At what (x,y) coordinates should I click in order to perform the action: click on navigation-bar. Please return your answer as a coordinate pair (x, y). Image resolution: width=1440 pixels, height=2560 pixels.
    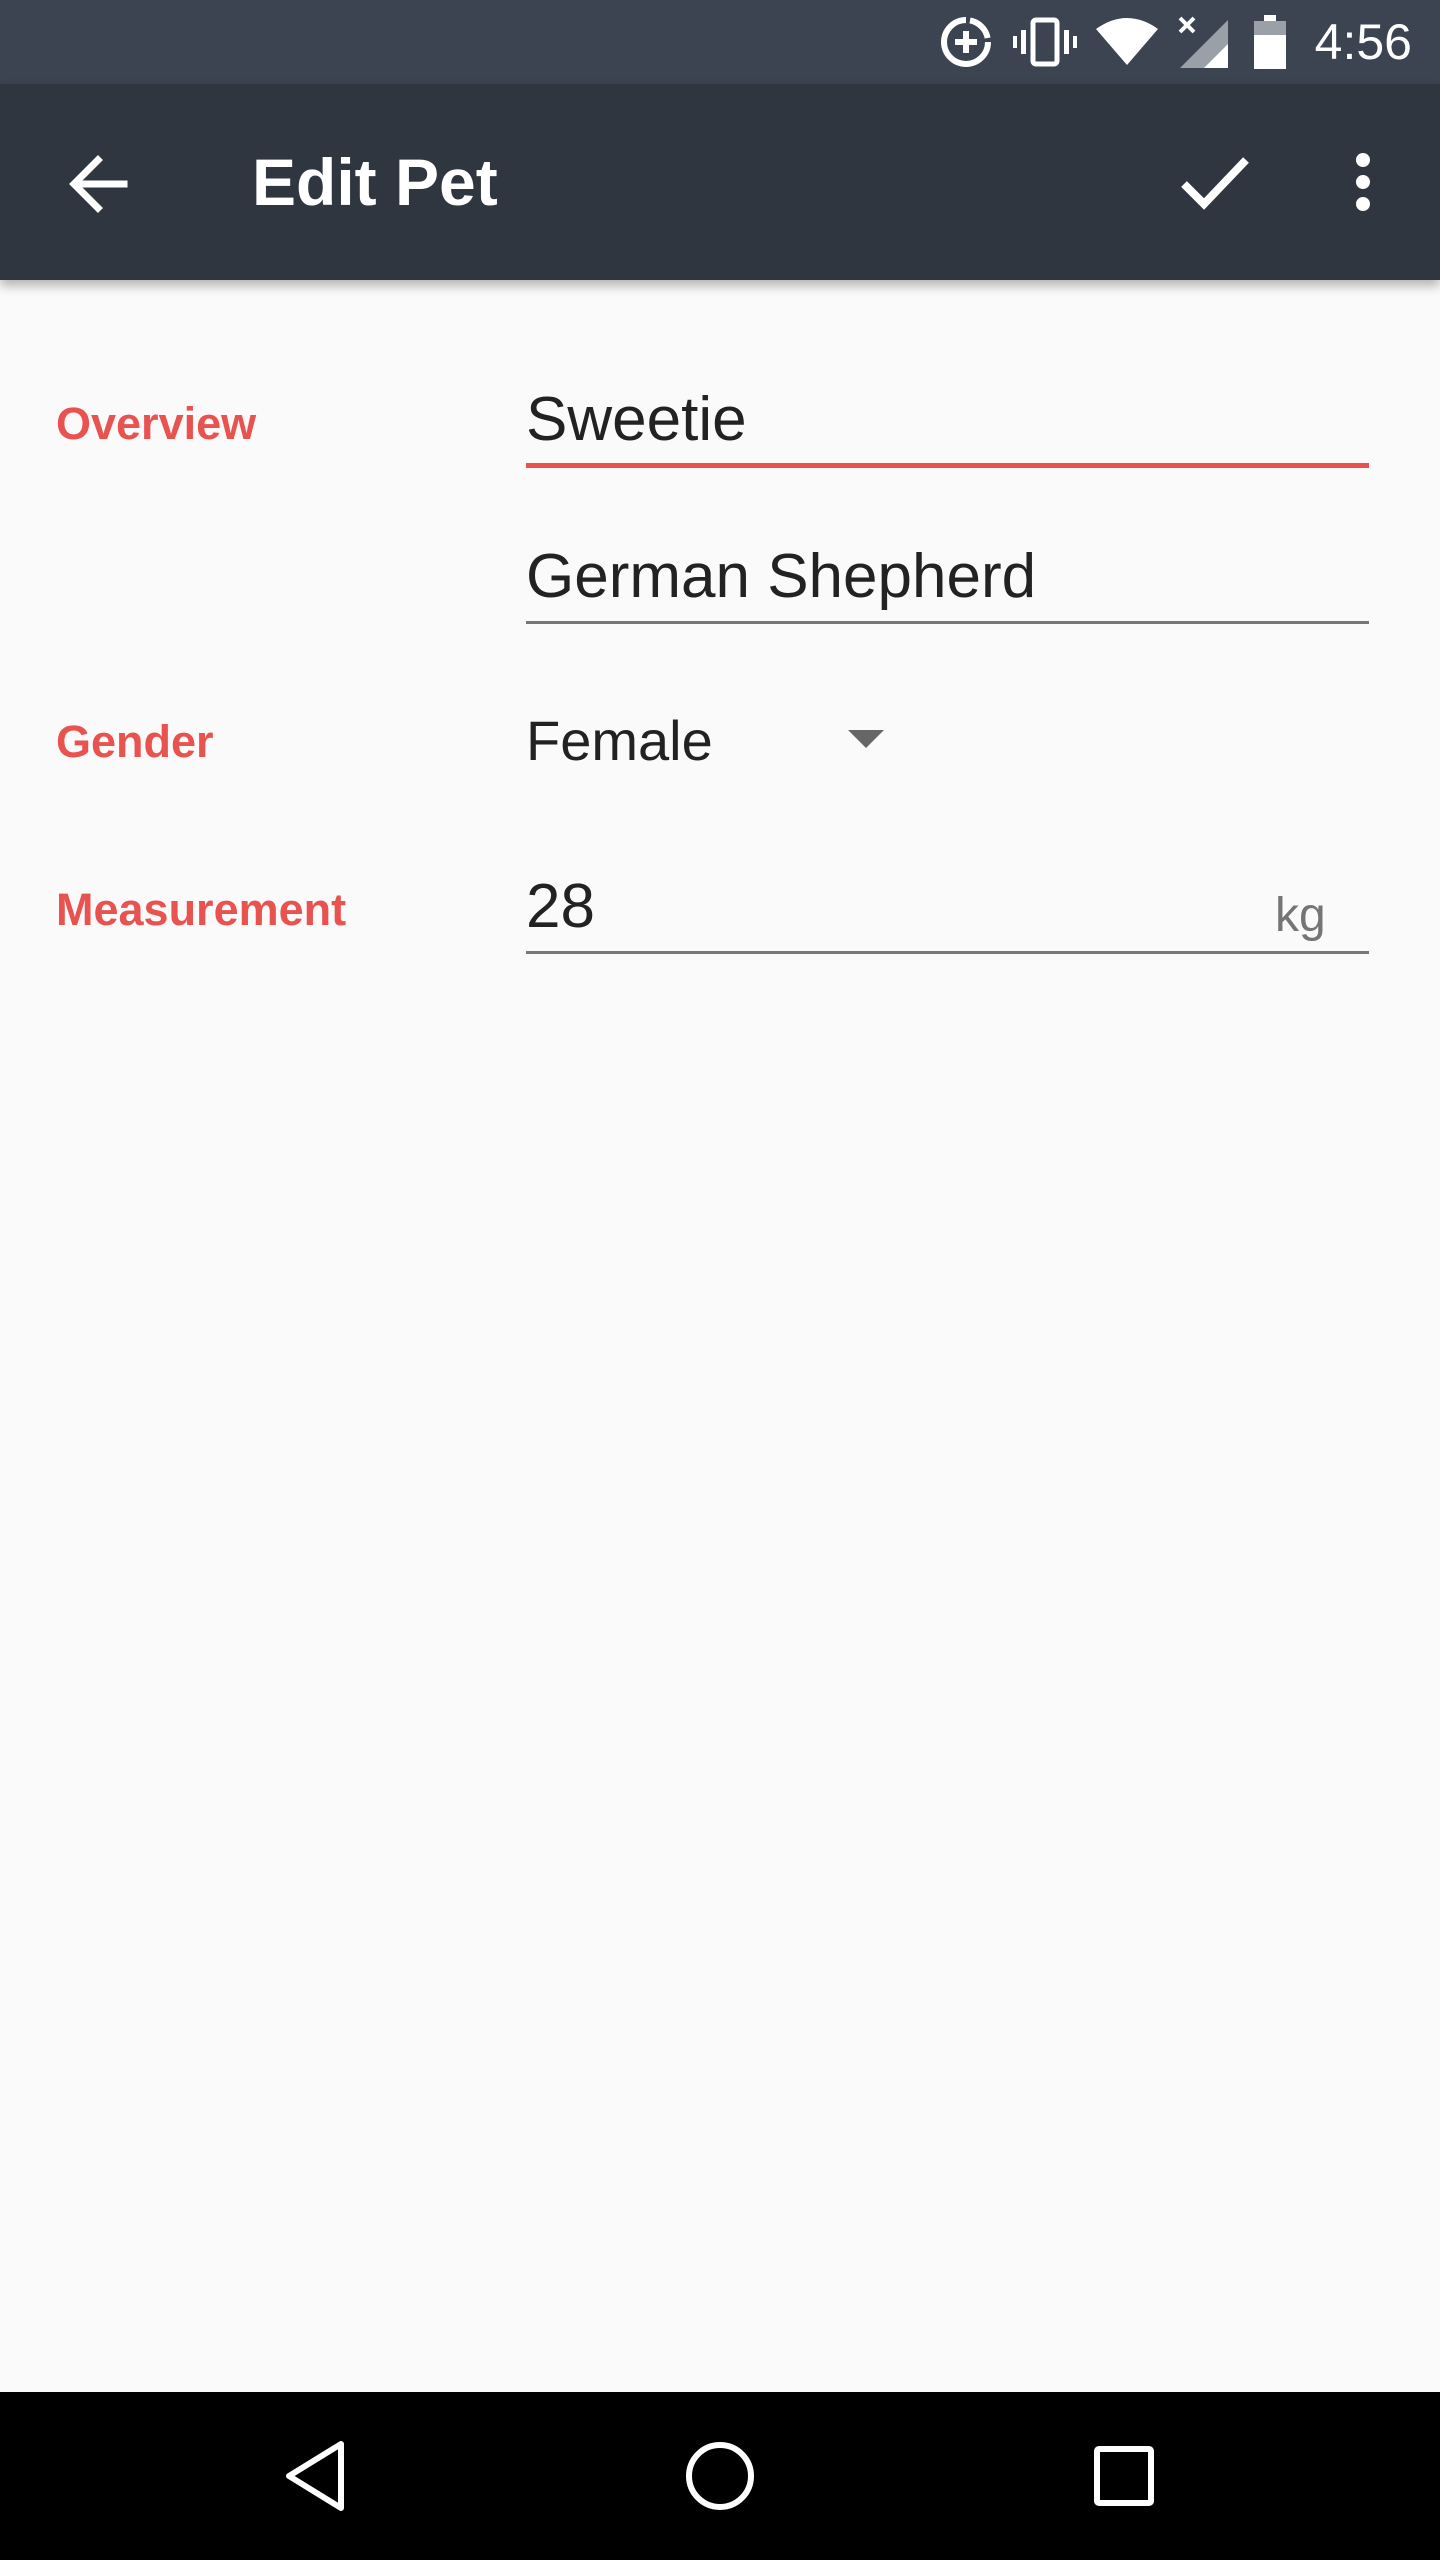
    Looking at the image, I should click on (720, 2476).